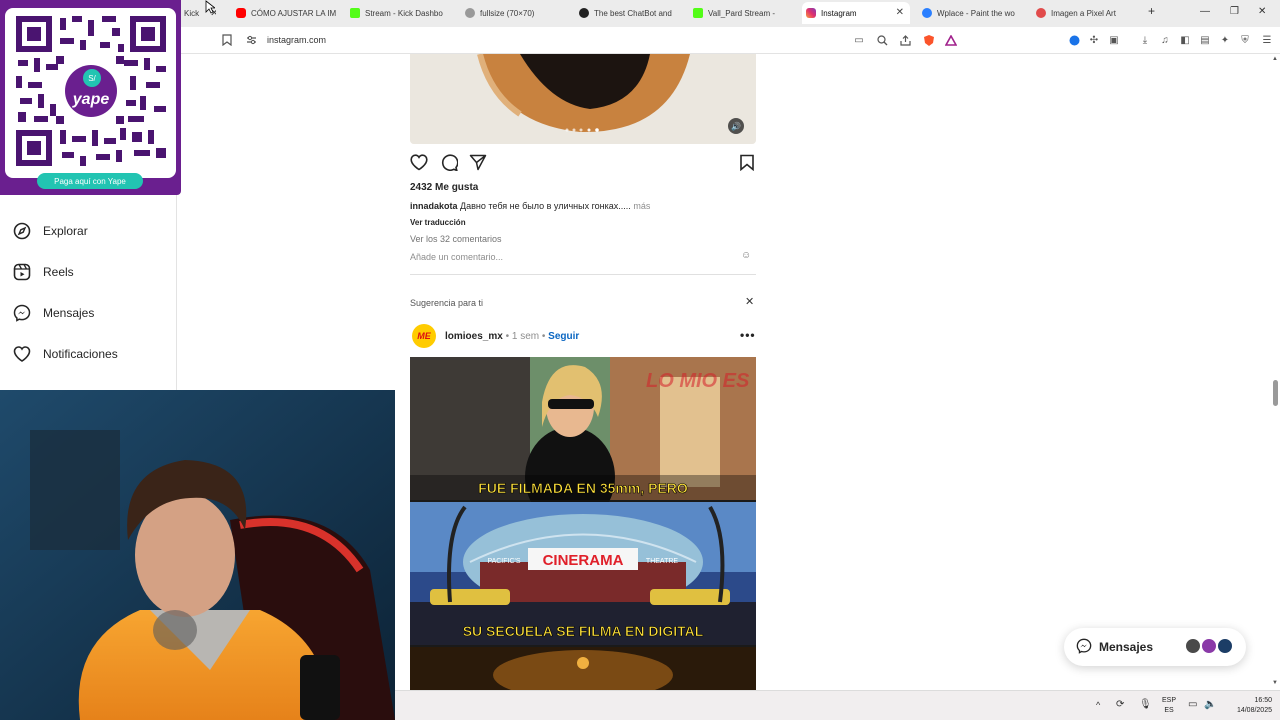 The image size is (1280, 720). I want to click on scroll-down-icon: ▼, so click(1275, 683).